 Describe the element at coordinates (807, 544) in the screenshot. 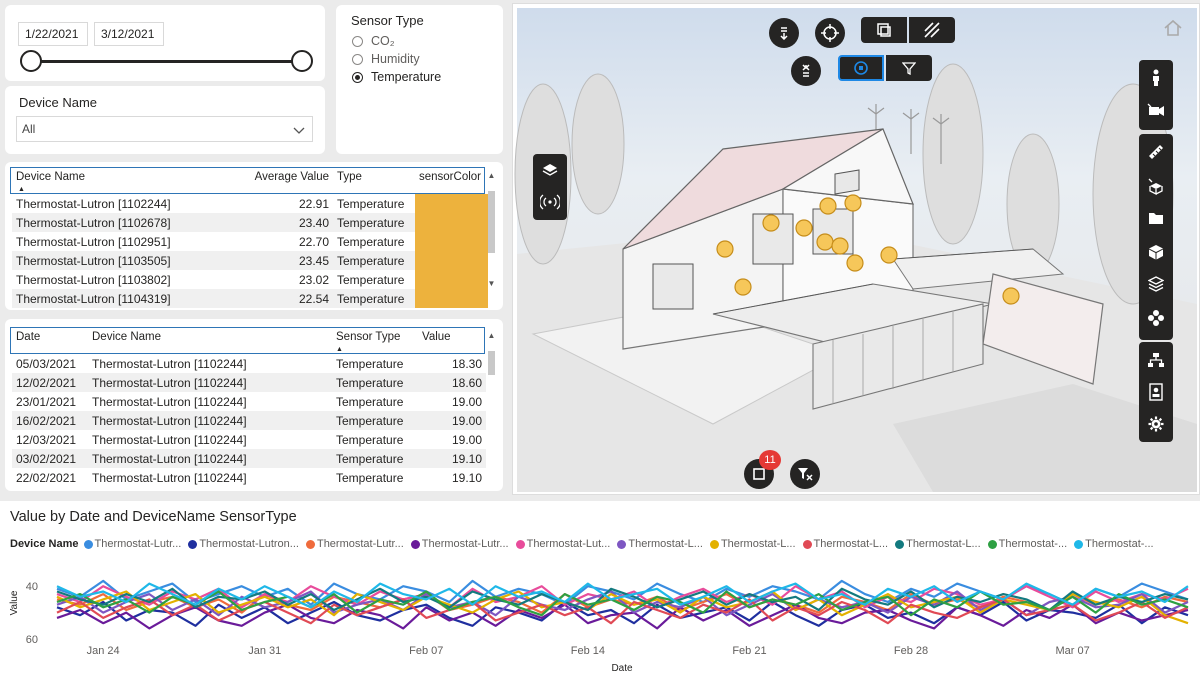

I see `legend-swatch` at that location.